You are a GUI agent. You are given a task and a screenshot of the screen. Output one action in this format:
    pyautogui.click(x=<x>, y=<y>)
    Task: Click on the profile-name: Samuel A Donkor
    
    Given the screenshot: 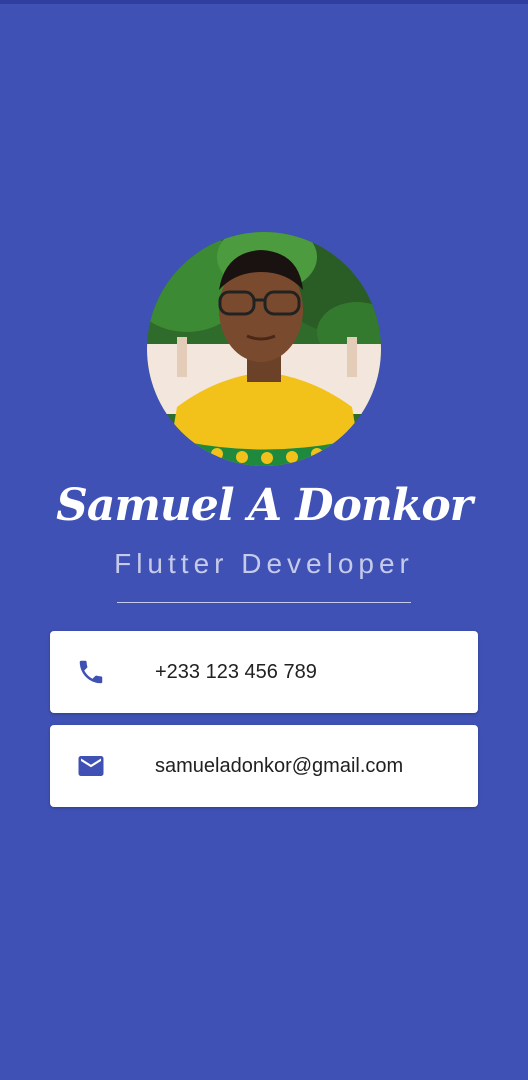 What is the action you would take?
    pyautogui.click(x=264, y=505)
    